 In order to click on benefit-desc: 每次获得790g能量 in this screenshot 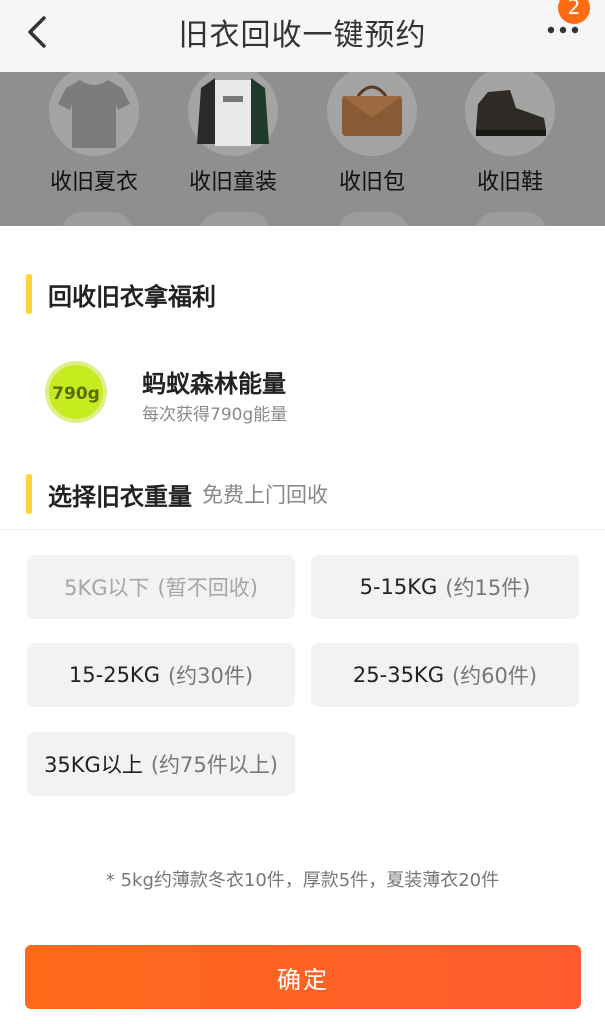, I will do `click(215, 415)`.